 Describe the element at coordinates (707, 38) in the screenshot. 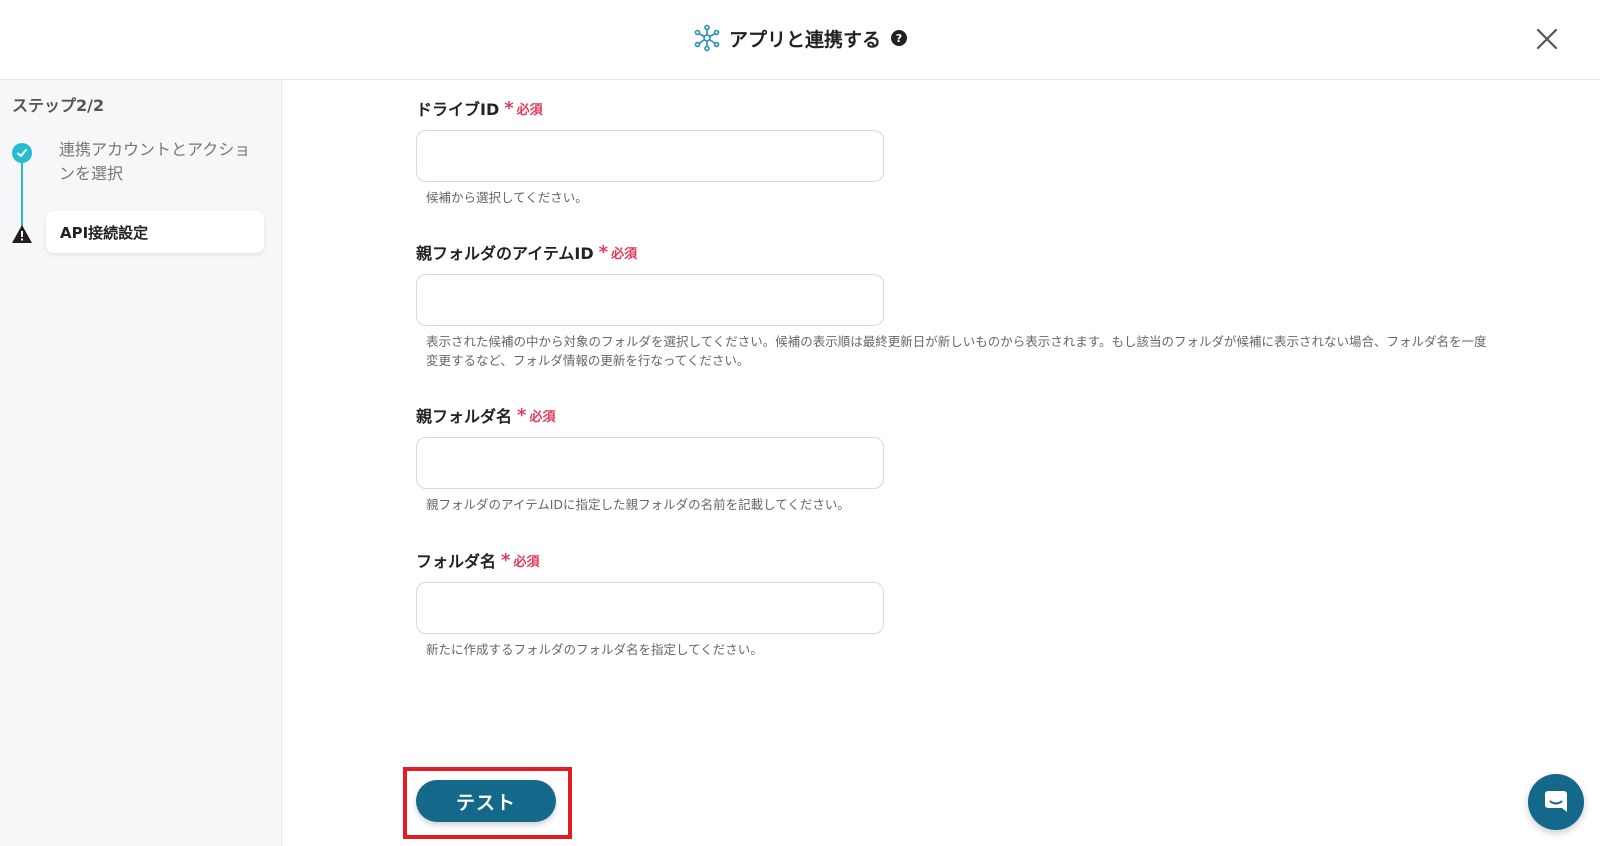

I see `network-hub-icon` at that location.